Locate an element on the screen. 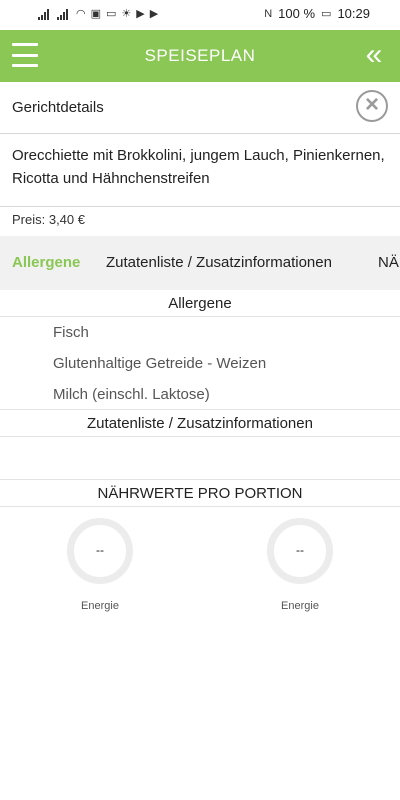  allergen-item: Milch (einschl. Laktose) is located at coordinates (131, 394).